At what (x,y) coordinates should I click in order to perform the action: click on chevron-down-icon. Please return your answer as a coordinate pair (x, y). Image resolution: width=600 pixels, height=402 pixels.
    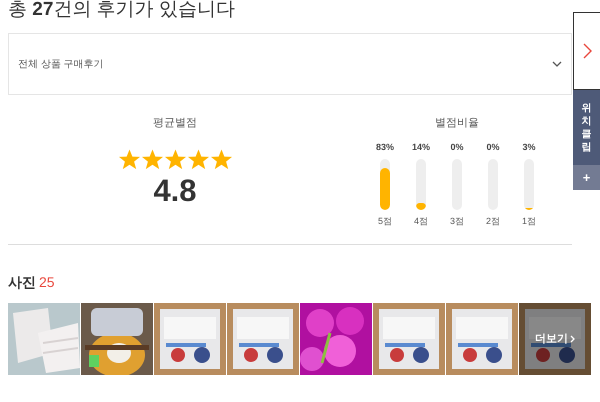
    Looking at the image, I should click on (557, 64).